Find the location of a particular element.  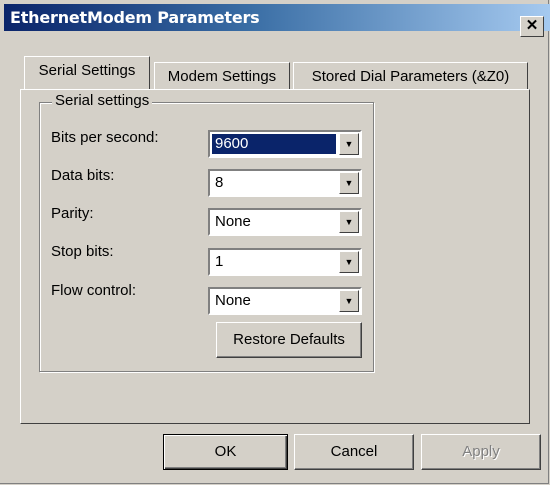

apply-button: Apply is located at coordinates (481, 452).